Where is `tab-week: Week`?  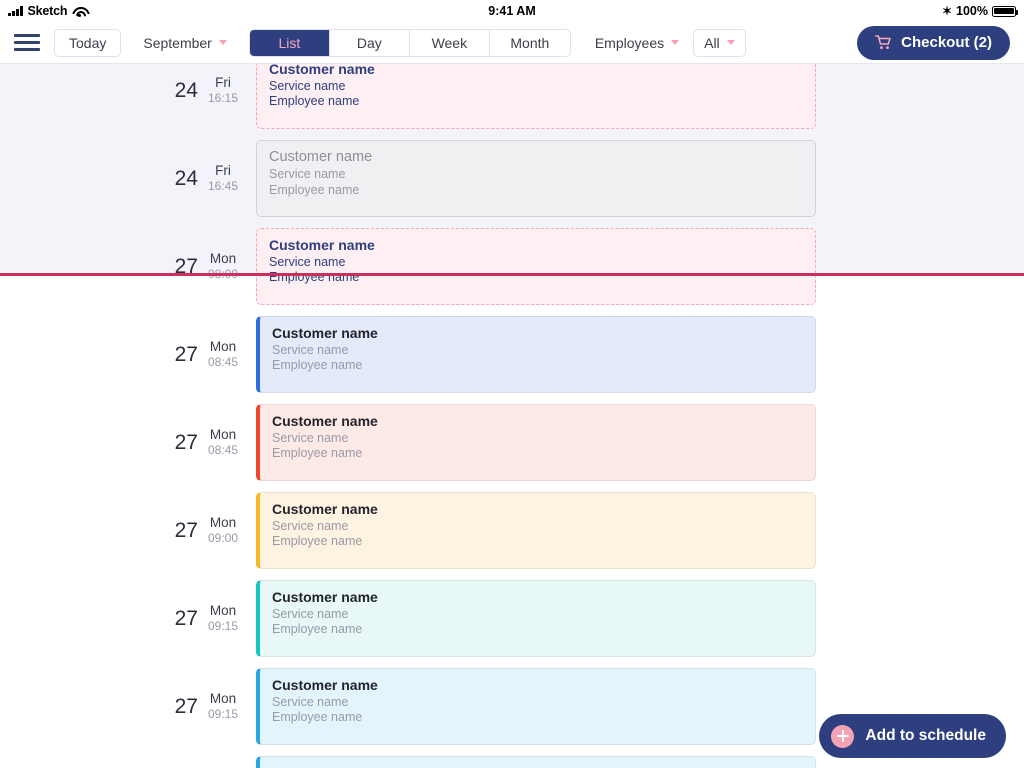 tab-week: Week is located at coordinates (449, 42).